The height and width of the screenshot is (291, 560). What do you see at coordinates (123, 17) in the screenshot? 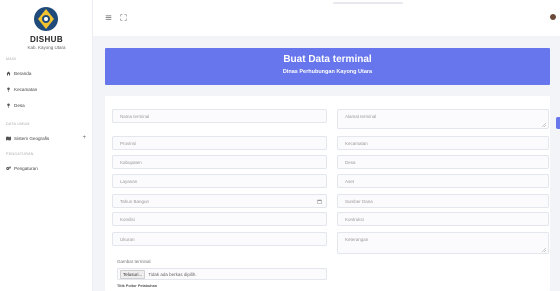
I see `fullscreen-icon` at bounding box center [123, 17].